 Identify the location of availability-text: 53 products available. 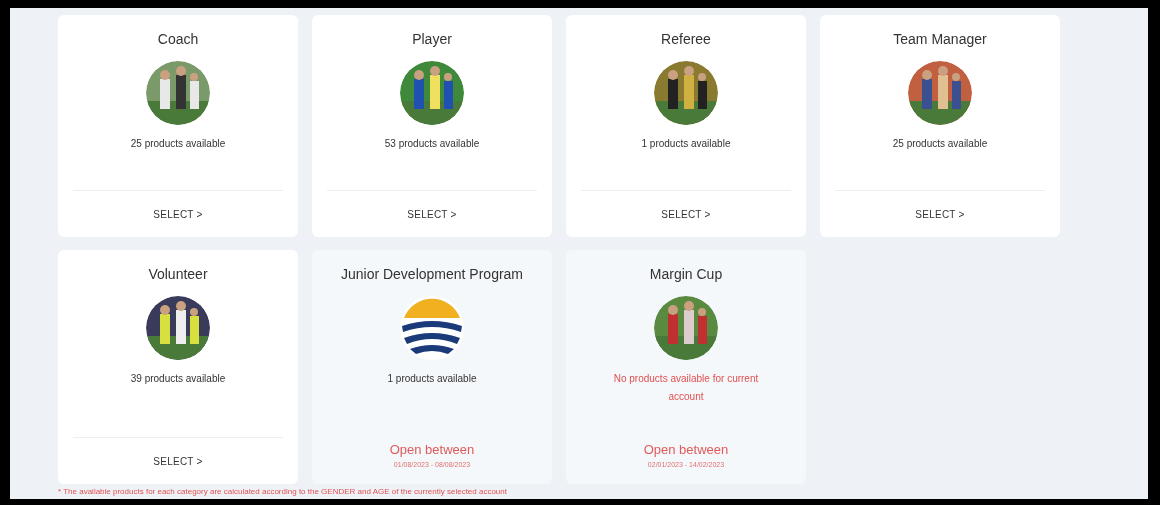
(432, 144).